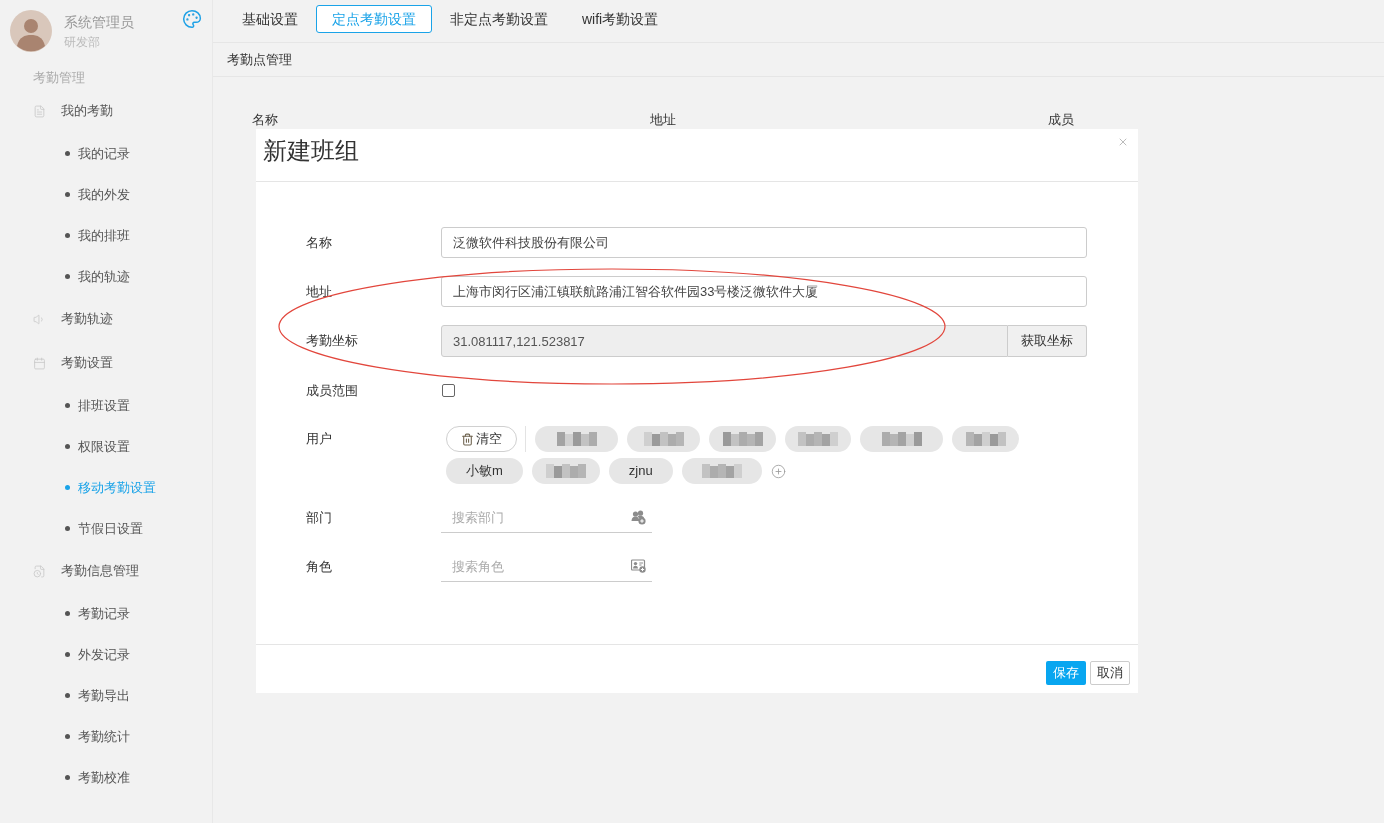 This screenshot has height=823, width=1384. I want to click on add-icon, so click(778, 471).